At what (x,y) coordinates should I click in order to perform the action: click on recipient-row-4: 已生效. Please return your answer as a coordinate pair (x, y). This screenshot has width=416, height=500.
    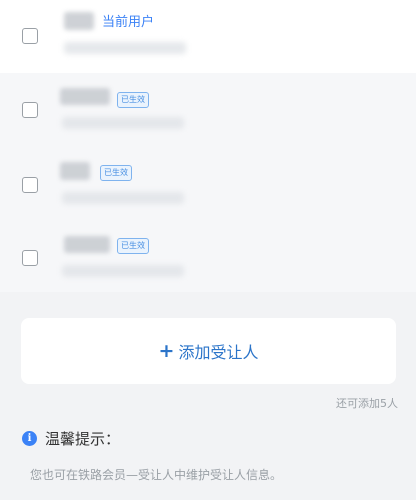
    Looking at the image, I should click on (208, 255).